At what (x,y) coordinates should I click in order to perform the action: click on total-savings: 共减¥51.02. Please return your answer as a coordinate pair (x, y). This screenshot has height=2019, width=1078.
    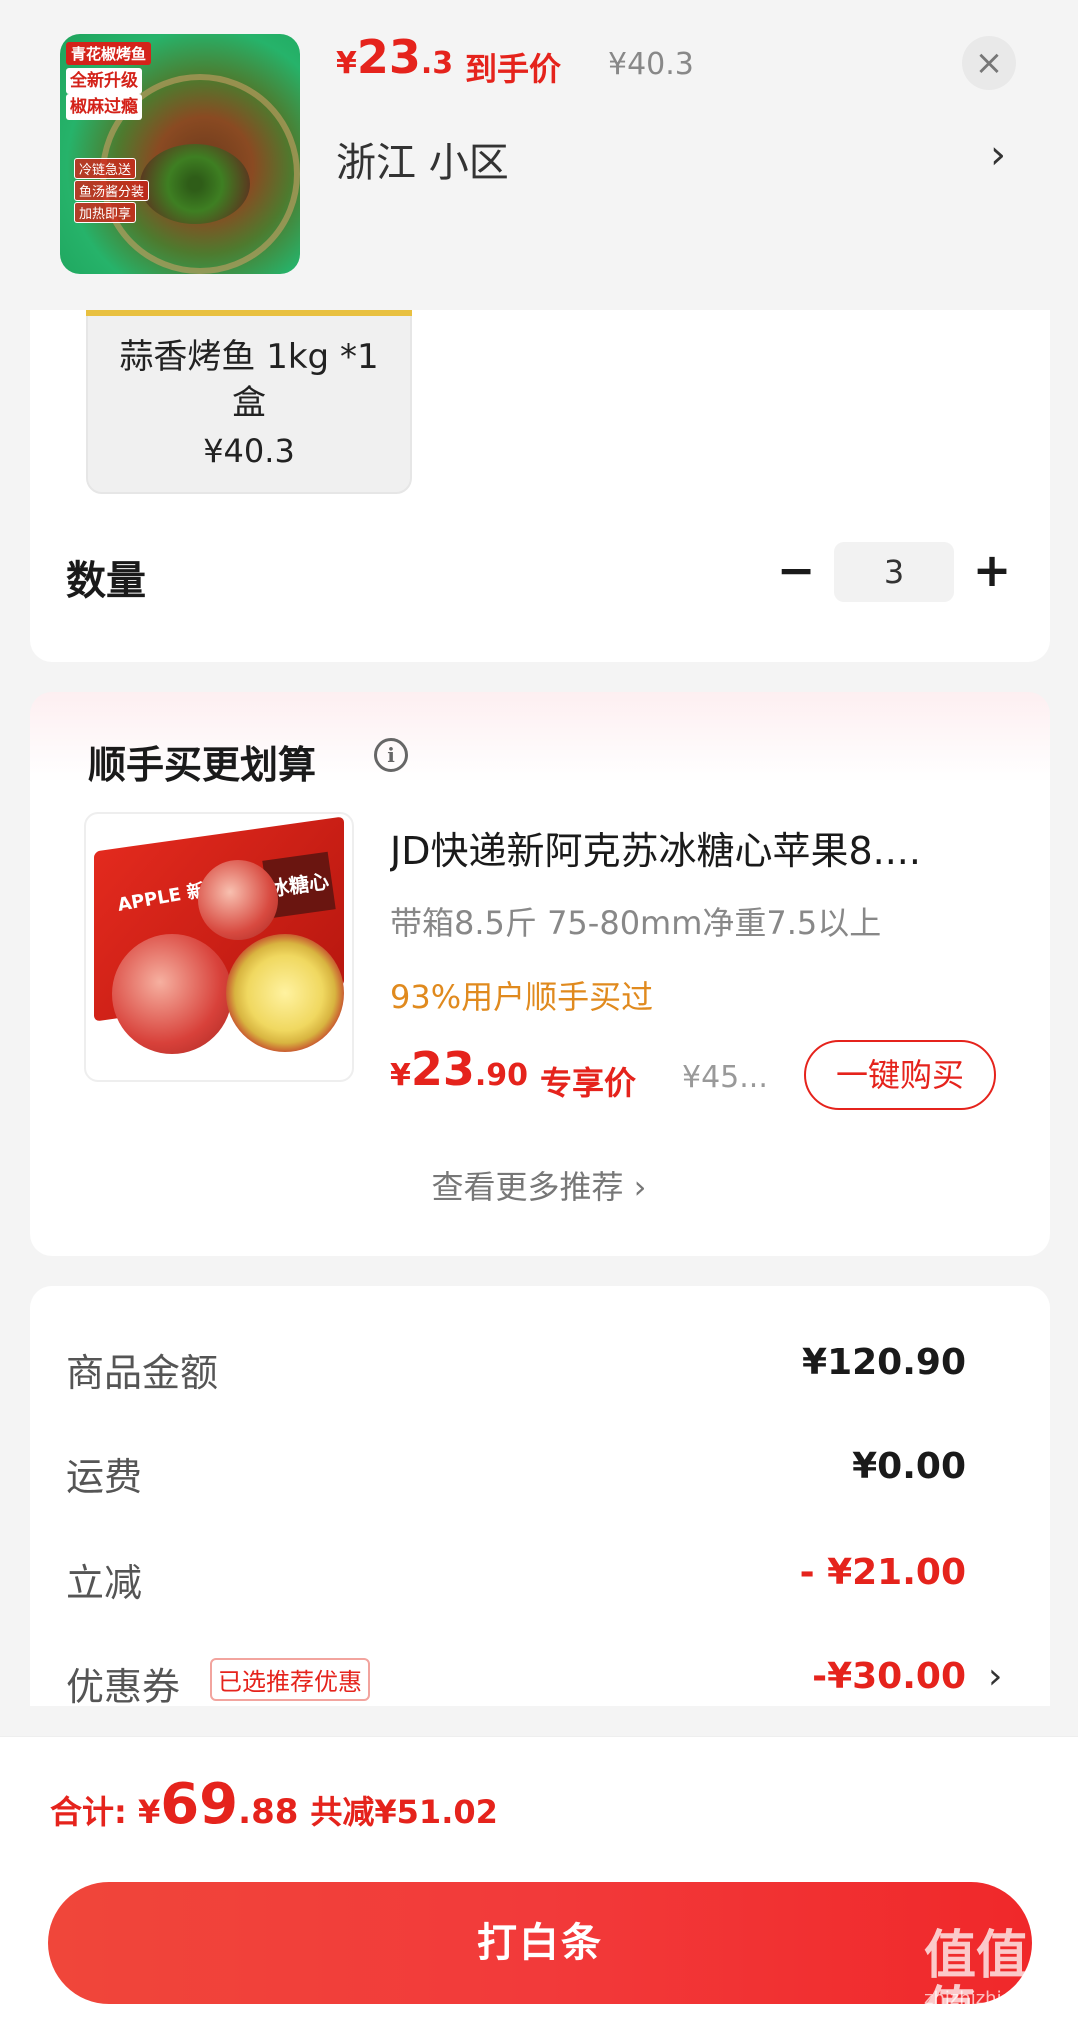
    Looking at the image, I should click on (404, 1812).